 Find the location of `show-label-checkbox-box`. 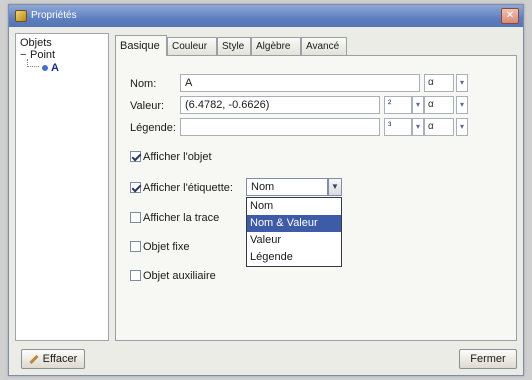

show-label-checkbox-box is located at coordinates (135, 187).